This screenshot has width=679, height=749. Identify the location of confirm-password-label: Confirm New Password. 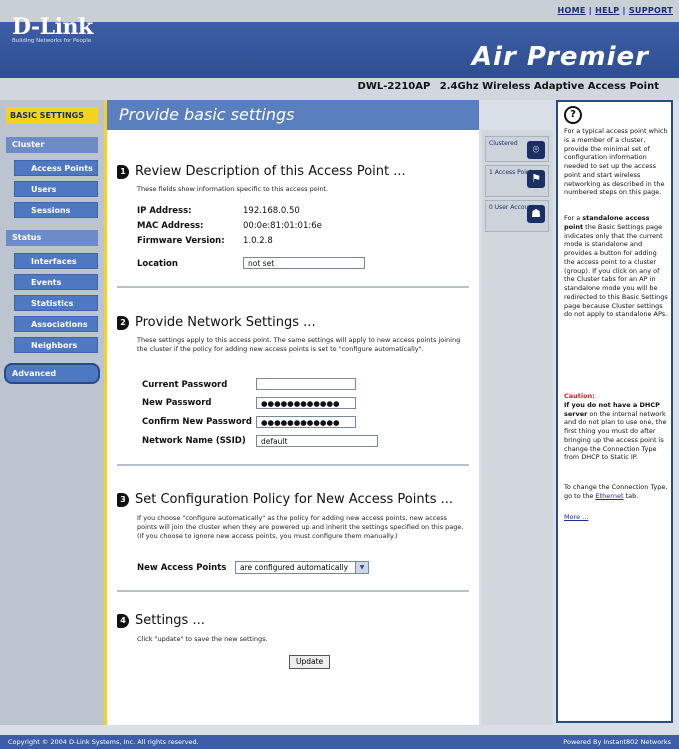
(197, 422).